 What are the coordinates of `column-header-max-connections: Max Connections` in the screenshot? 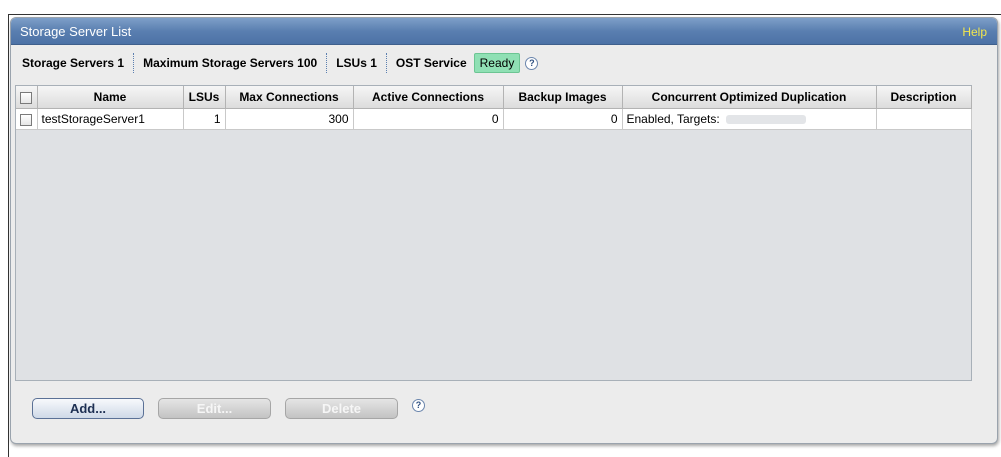 It's located at (289, 97).